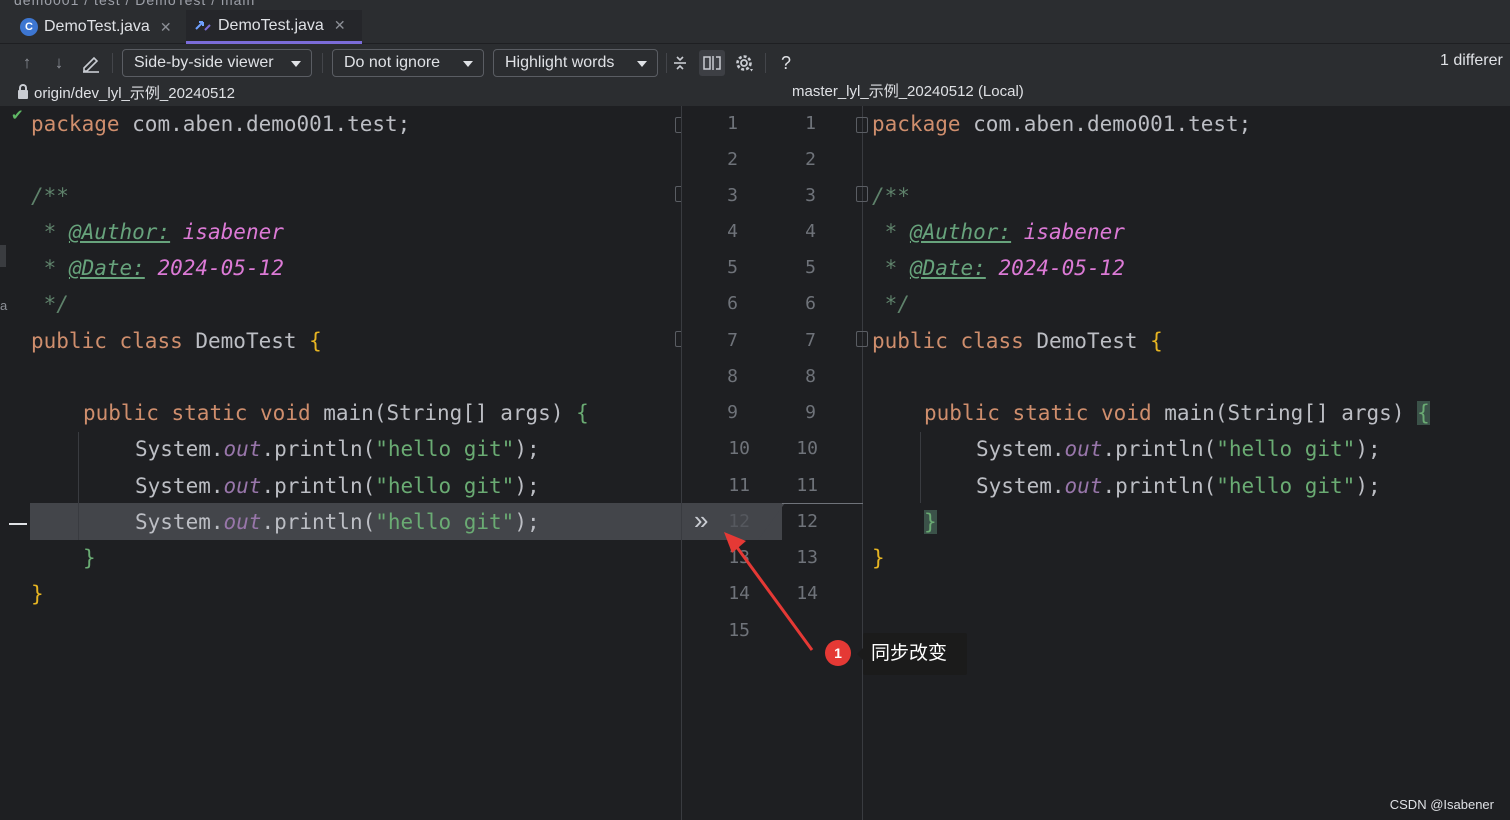  What do you see at coordinates (203, 25) in the screenshot?
I see `diff-icon` at bounding box center [203, 25].